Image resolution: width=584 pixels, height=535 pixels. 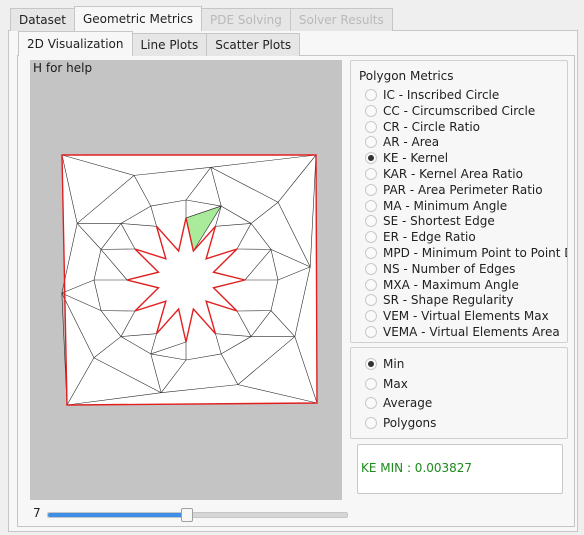 I want to click on metric-option-label: MXA - Maximum Angle, so click(x=451, y=284).